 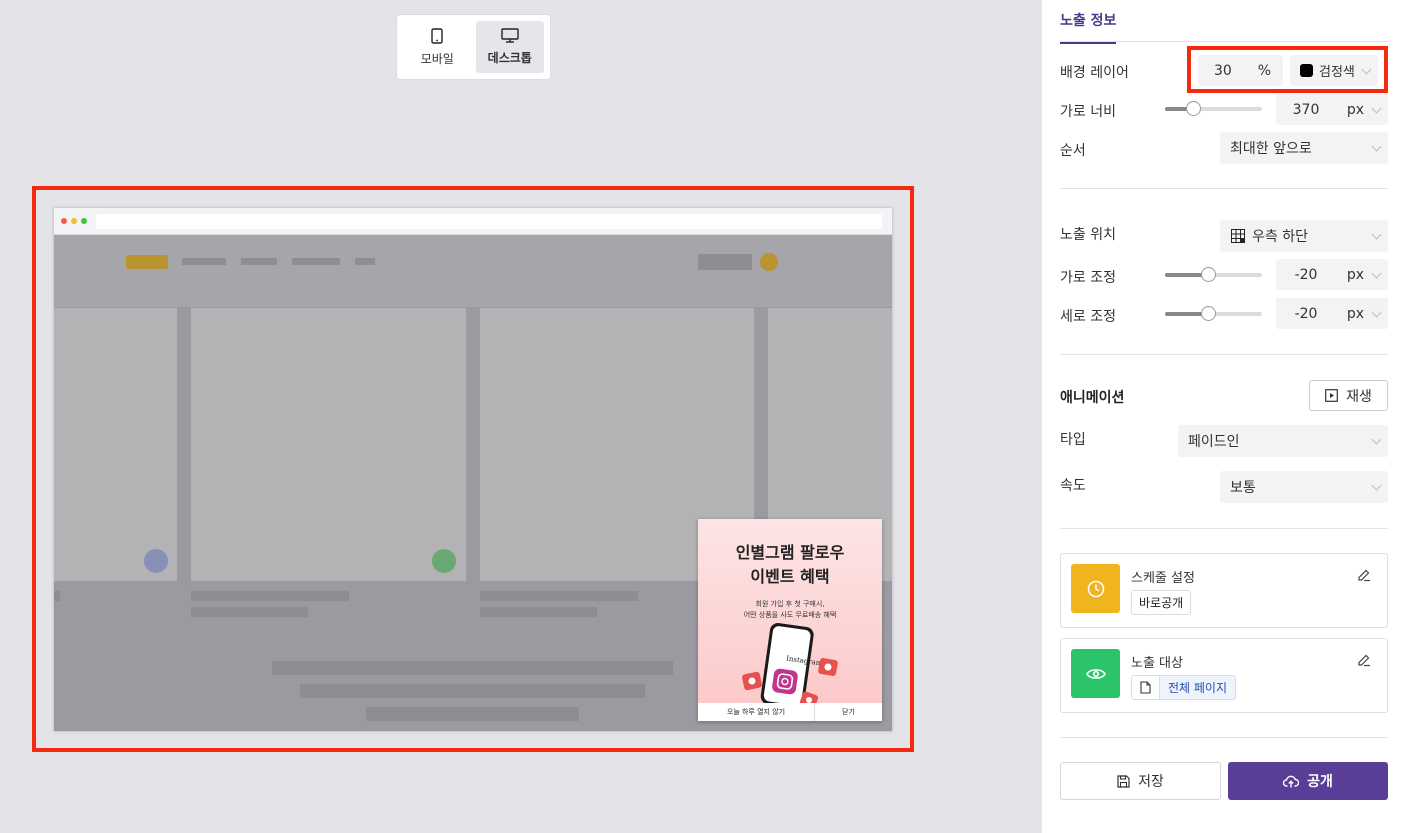 I want to click on device-toggle: 모바일 데스크톱, so click(x=473, y=47).